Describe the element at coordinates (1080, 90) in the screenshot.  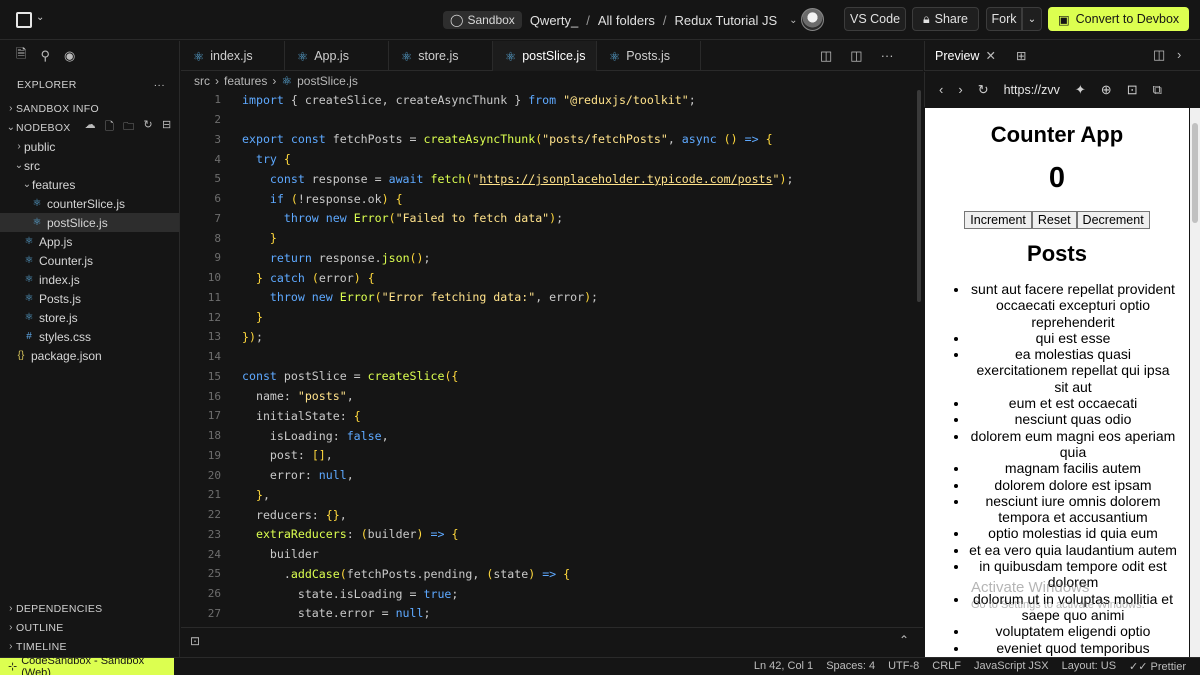
I see `sparkle-icon: ✦` at that location.